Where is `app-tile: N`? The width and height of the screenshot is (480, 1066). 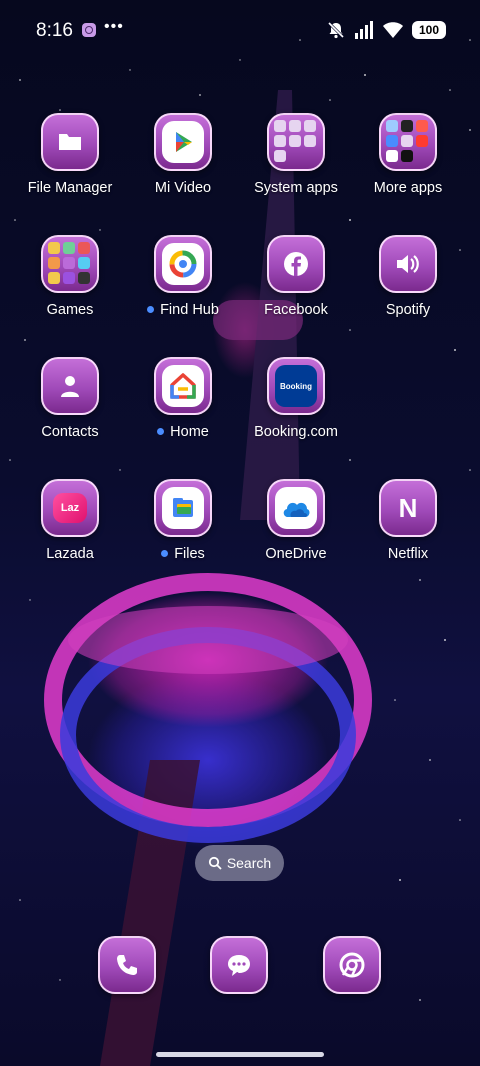 app-tile: N is located at coordinates (408, 508).